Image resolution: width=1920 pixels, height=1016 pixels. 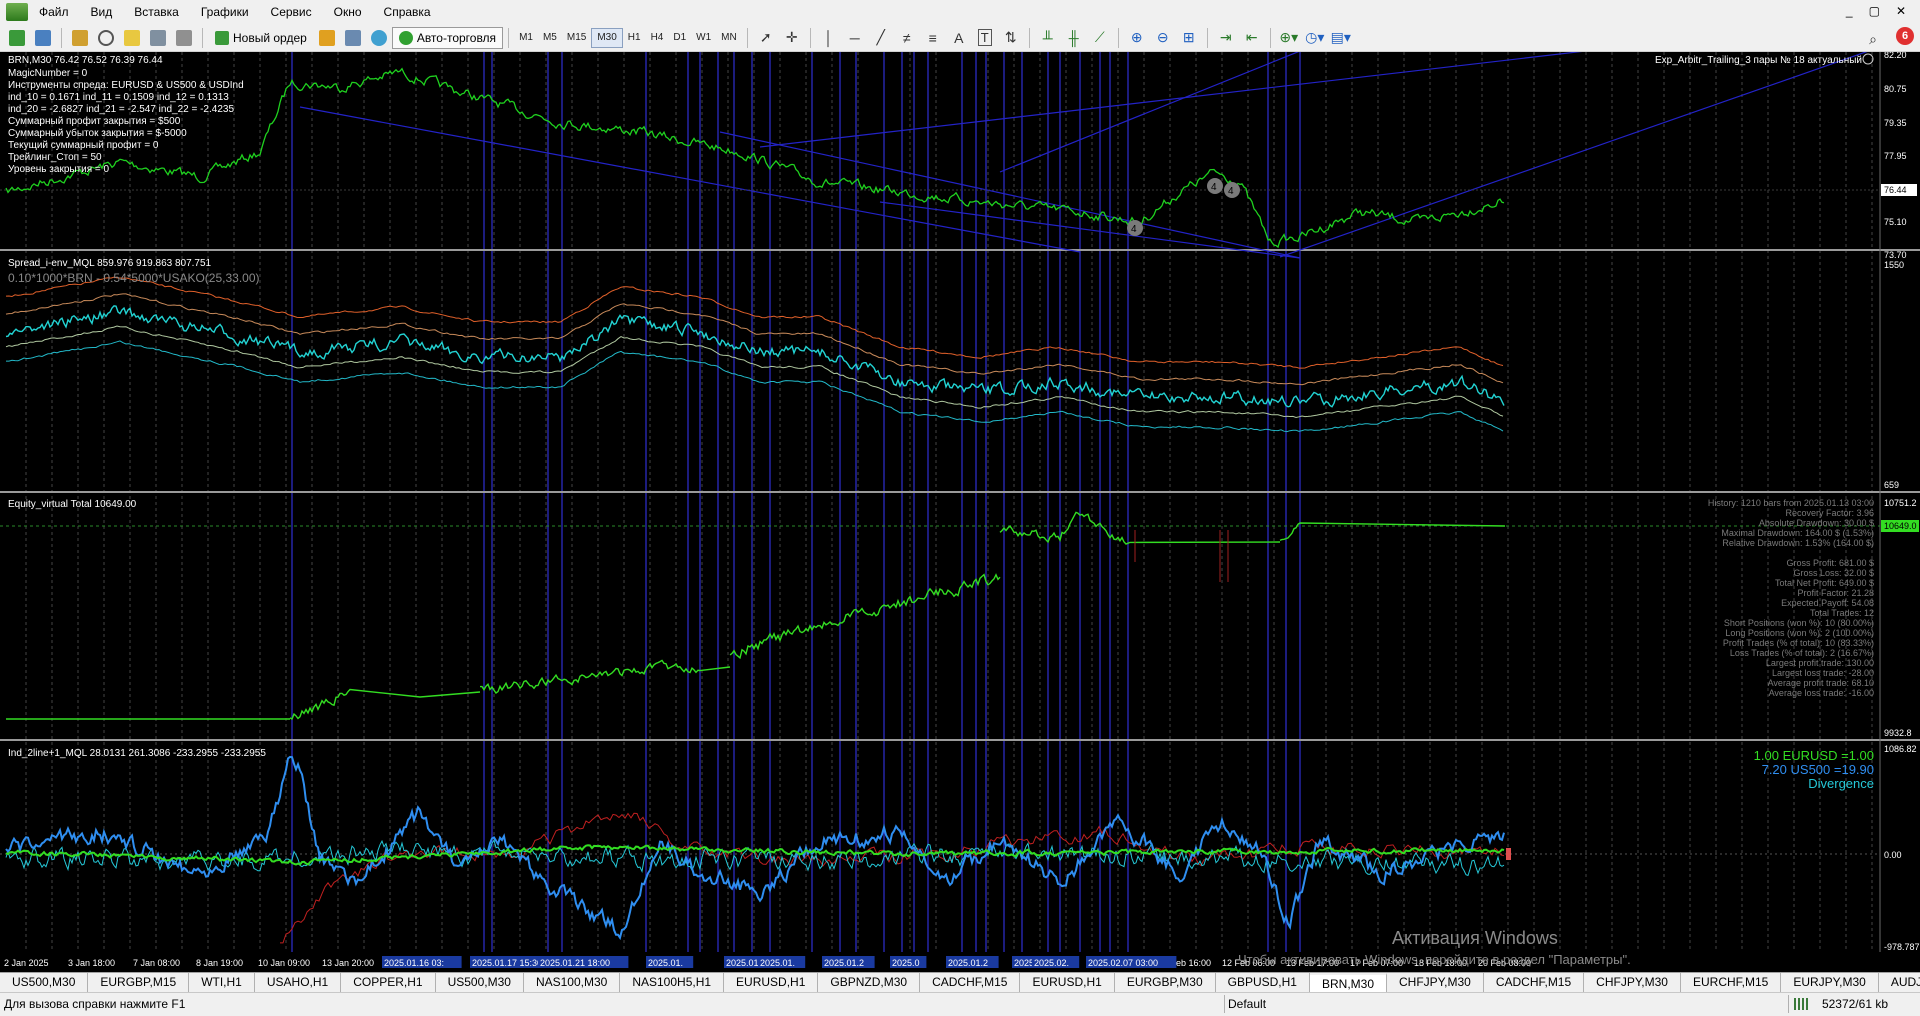 I want to click on market-button, so click(x=379, y=38).